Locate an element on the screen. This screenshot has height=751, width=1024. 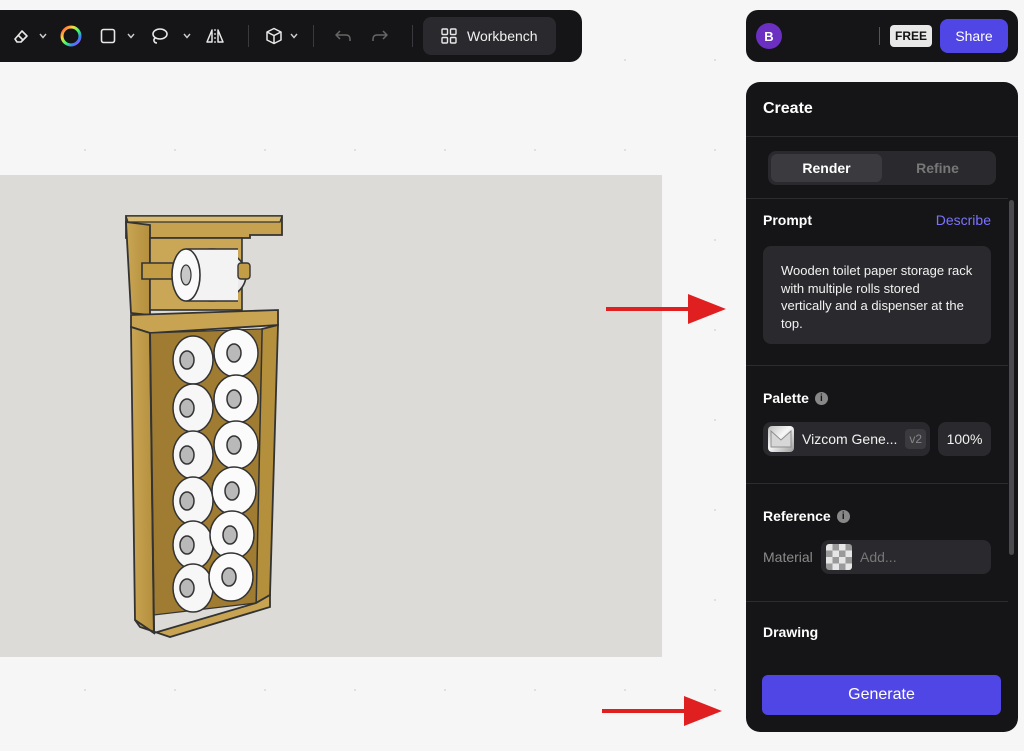
3d-cube-icon is located at coordinates (274, 36).